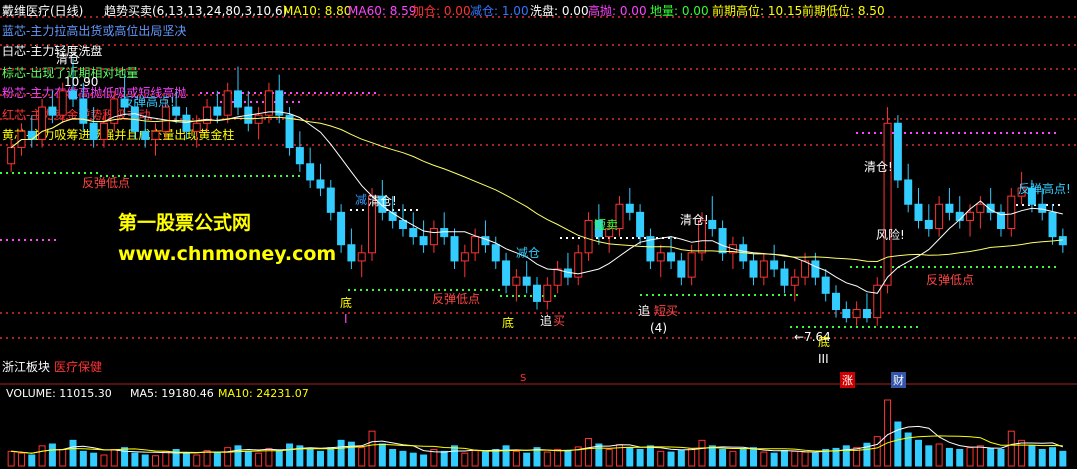  I want to click on event-marker-cai: 财, so click(898, 380).